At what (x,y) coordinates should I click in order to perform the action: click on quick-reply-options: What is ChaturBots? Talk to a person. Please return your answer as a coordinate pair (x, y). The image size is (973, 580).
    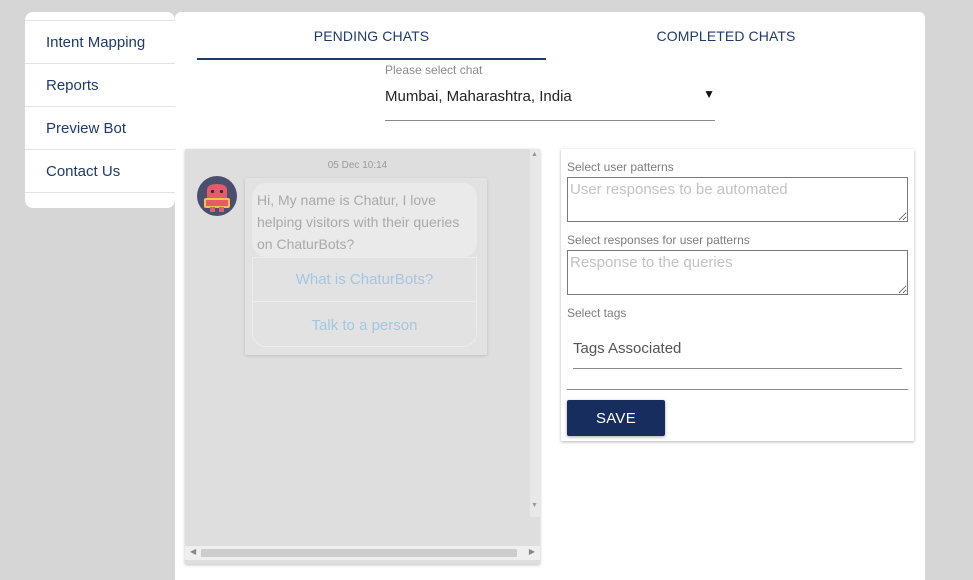
    Looking at the image, I should click on (364, 302).